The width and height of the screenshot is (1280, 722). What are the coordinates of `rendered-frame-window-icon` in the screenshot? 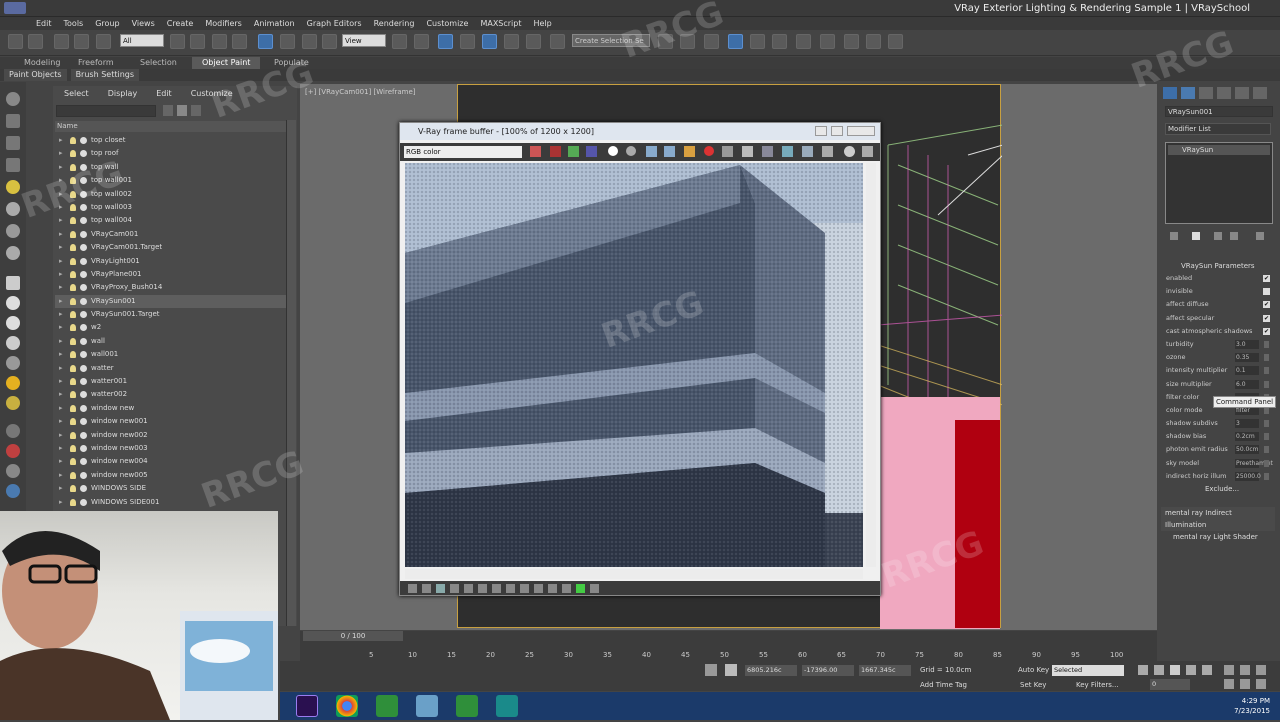 It's located at (851, 41).